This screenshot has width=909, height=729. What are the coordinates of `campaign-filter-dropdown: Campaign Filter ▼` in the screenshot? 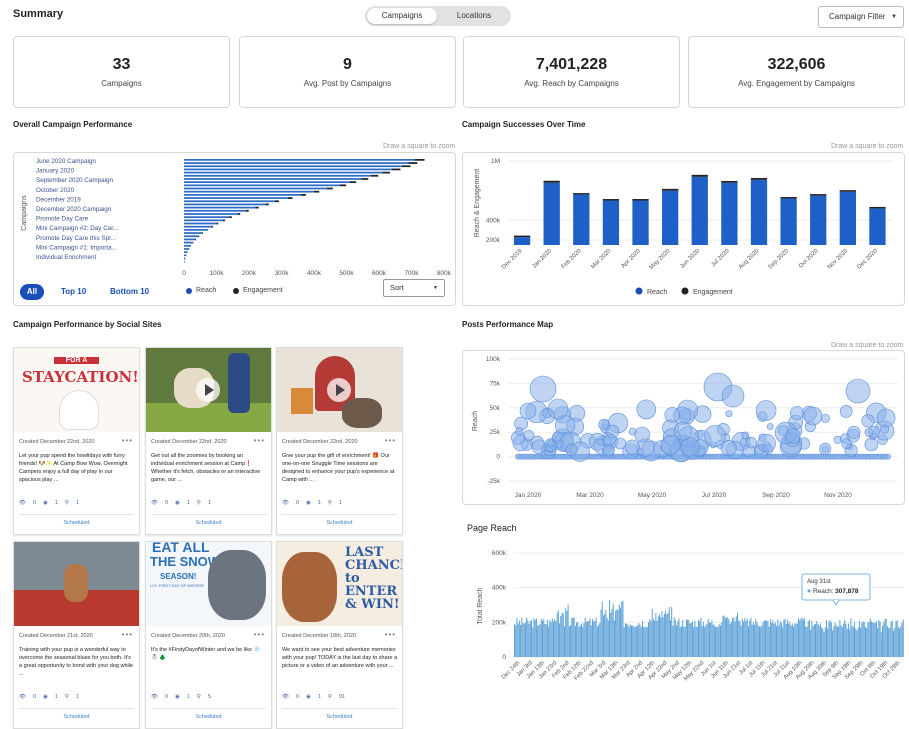 It's located at (861, 17).